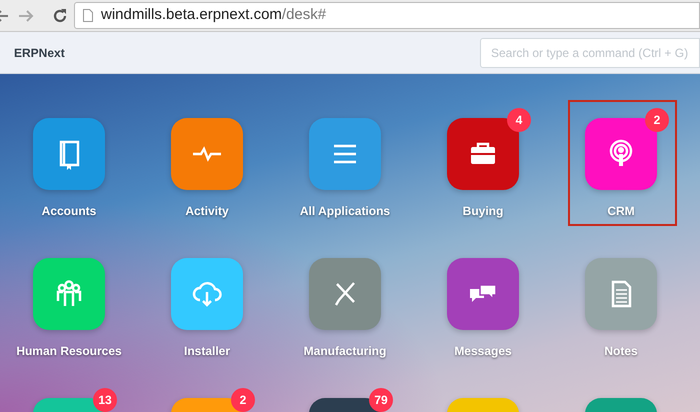 This screenshot has height=412, width=700. I want to click on brand-title: ERPNext, so click(39, 53).